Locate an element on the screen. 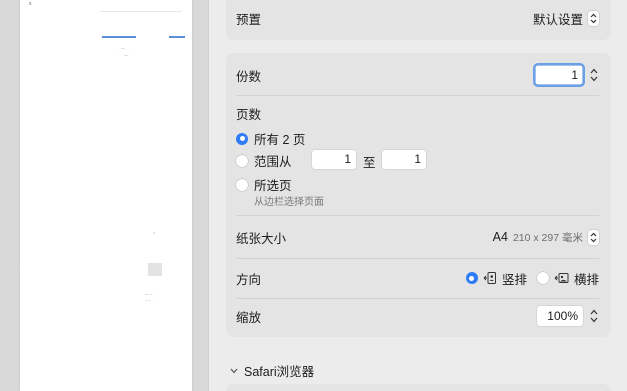 The image size is (627, 391). pages-all-radio is located at coordinates (242, 138).